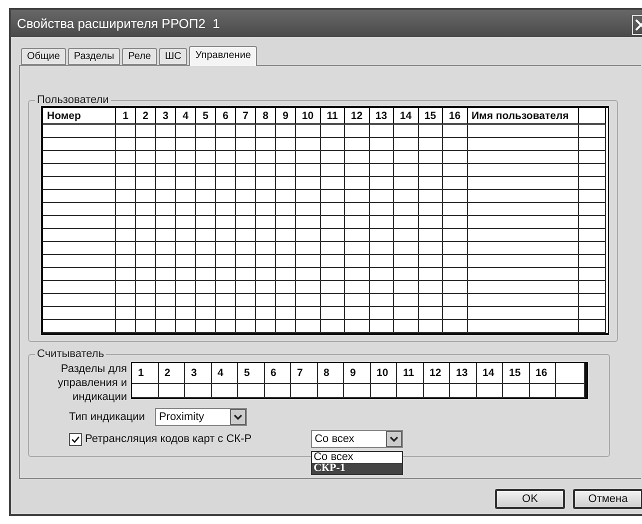 This screenshot has width=642, height=524. Describe the element at coordinates (173, 56) in the screenshot. I see `tab: ШС` at that location.